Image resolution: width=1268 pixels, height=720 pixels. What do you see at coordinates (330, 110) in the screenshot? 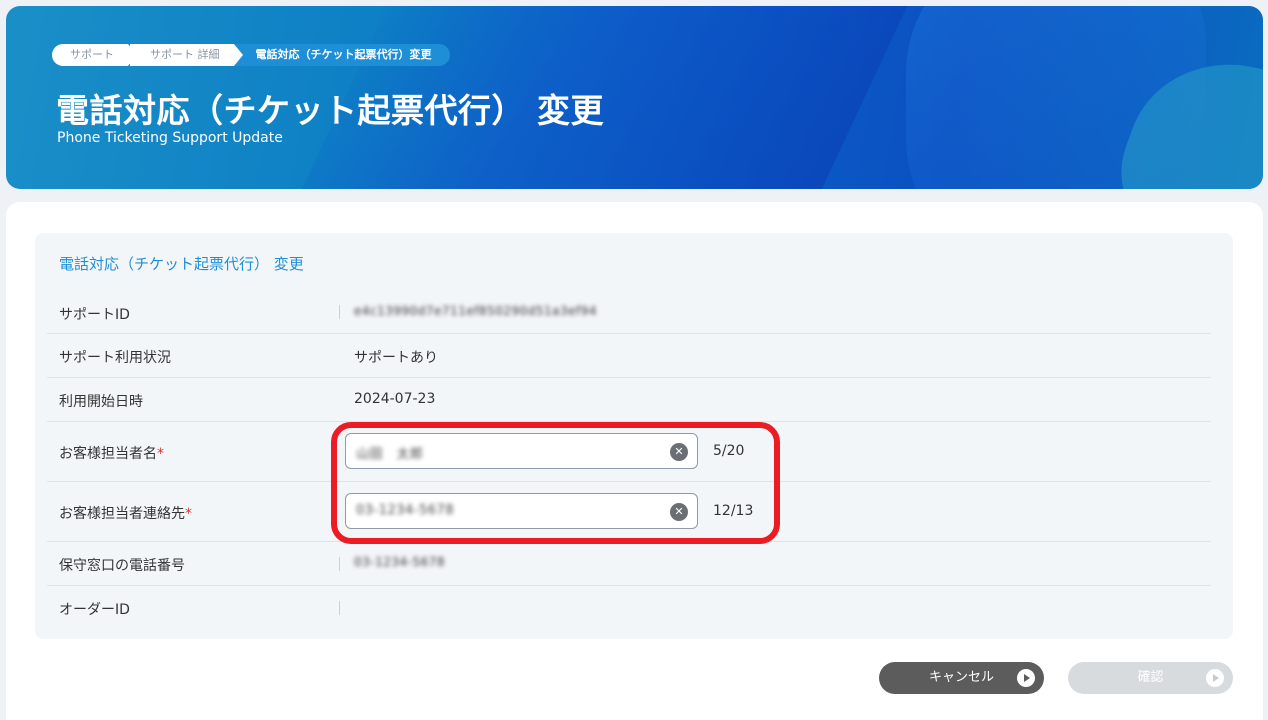
I see `page-title: 電話対応（チケット起票代行） 変更` at bounding box center [330, 110].